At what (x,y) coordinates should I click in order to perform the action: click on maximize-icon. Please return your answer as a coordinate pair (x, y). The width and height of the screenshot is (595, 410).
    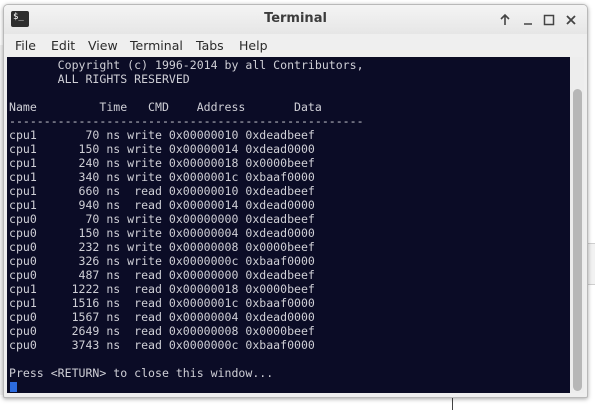
    Looking at the image, I should click on (549, 20).